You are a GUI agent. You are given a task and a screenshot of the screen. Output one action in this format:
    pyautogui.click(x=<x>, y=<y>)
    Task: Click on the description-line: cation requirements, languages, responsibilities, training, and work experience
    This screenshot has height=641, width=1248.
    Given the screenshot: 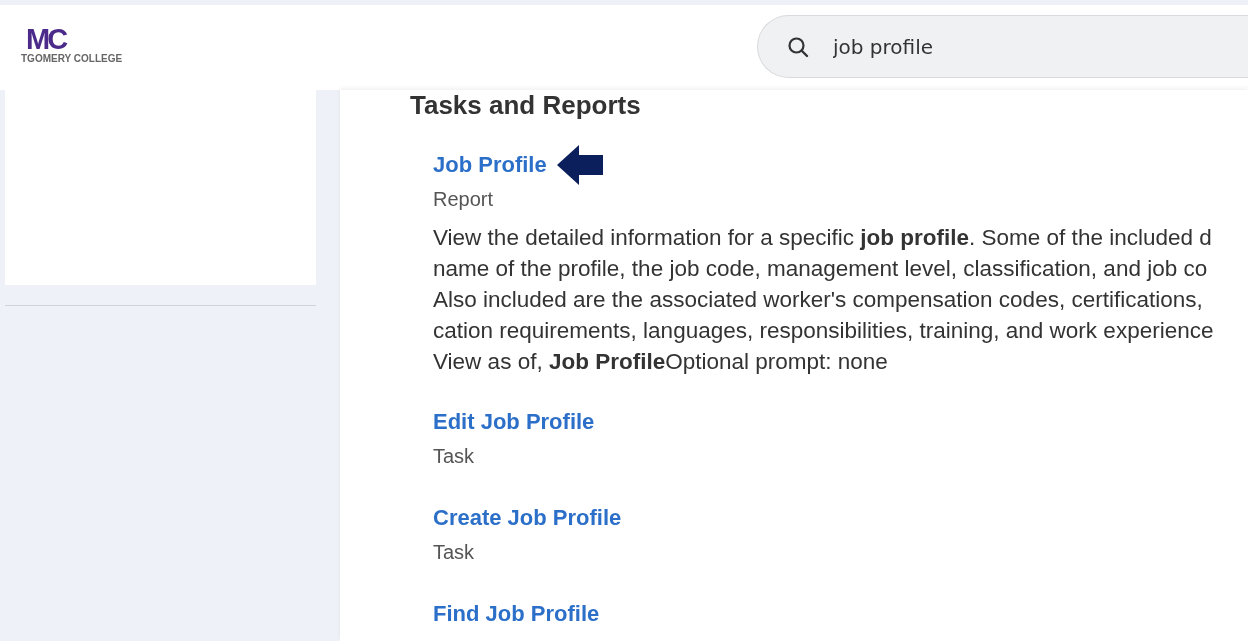 What is the action you would take?
    pyautogui.click(x=824, y=331)
    